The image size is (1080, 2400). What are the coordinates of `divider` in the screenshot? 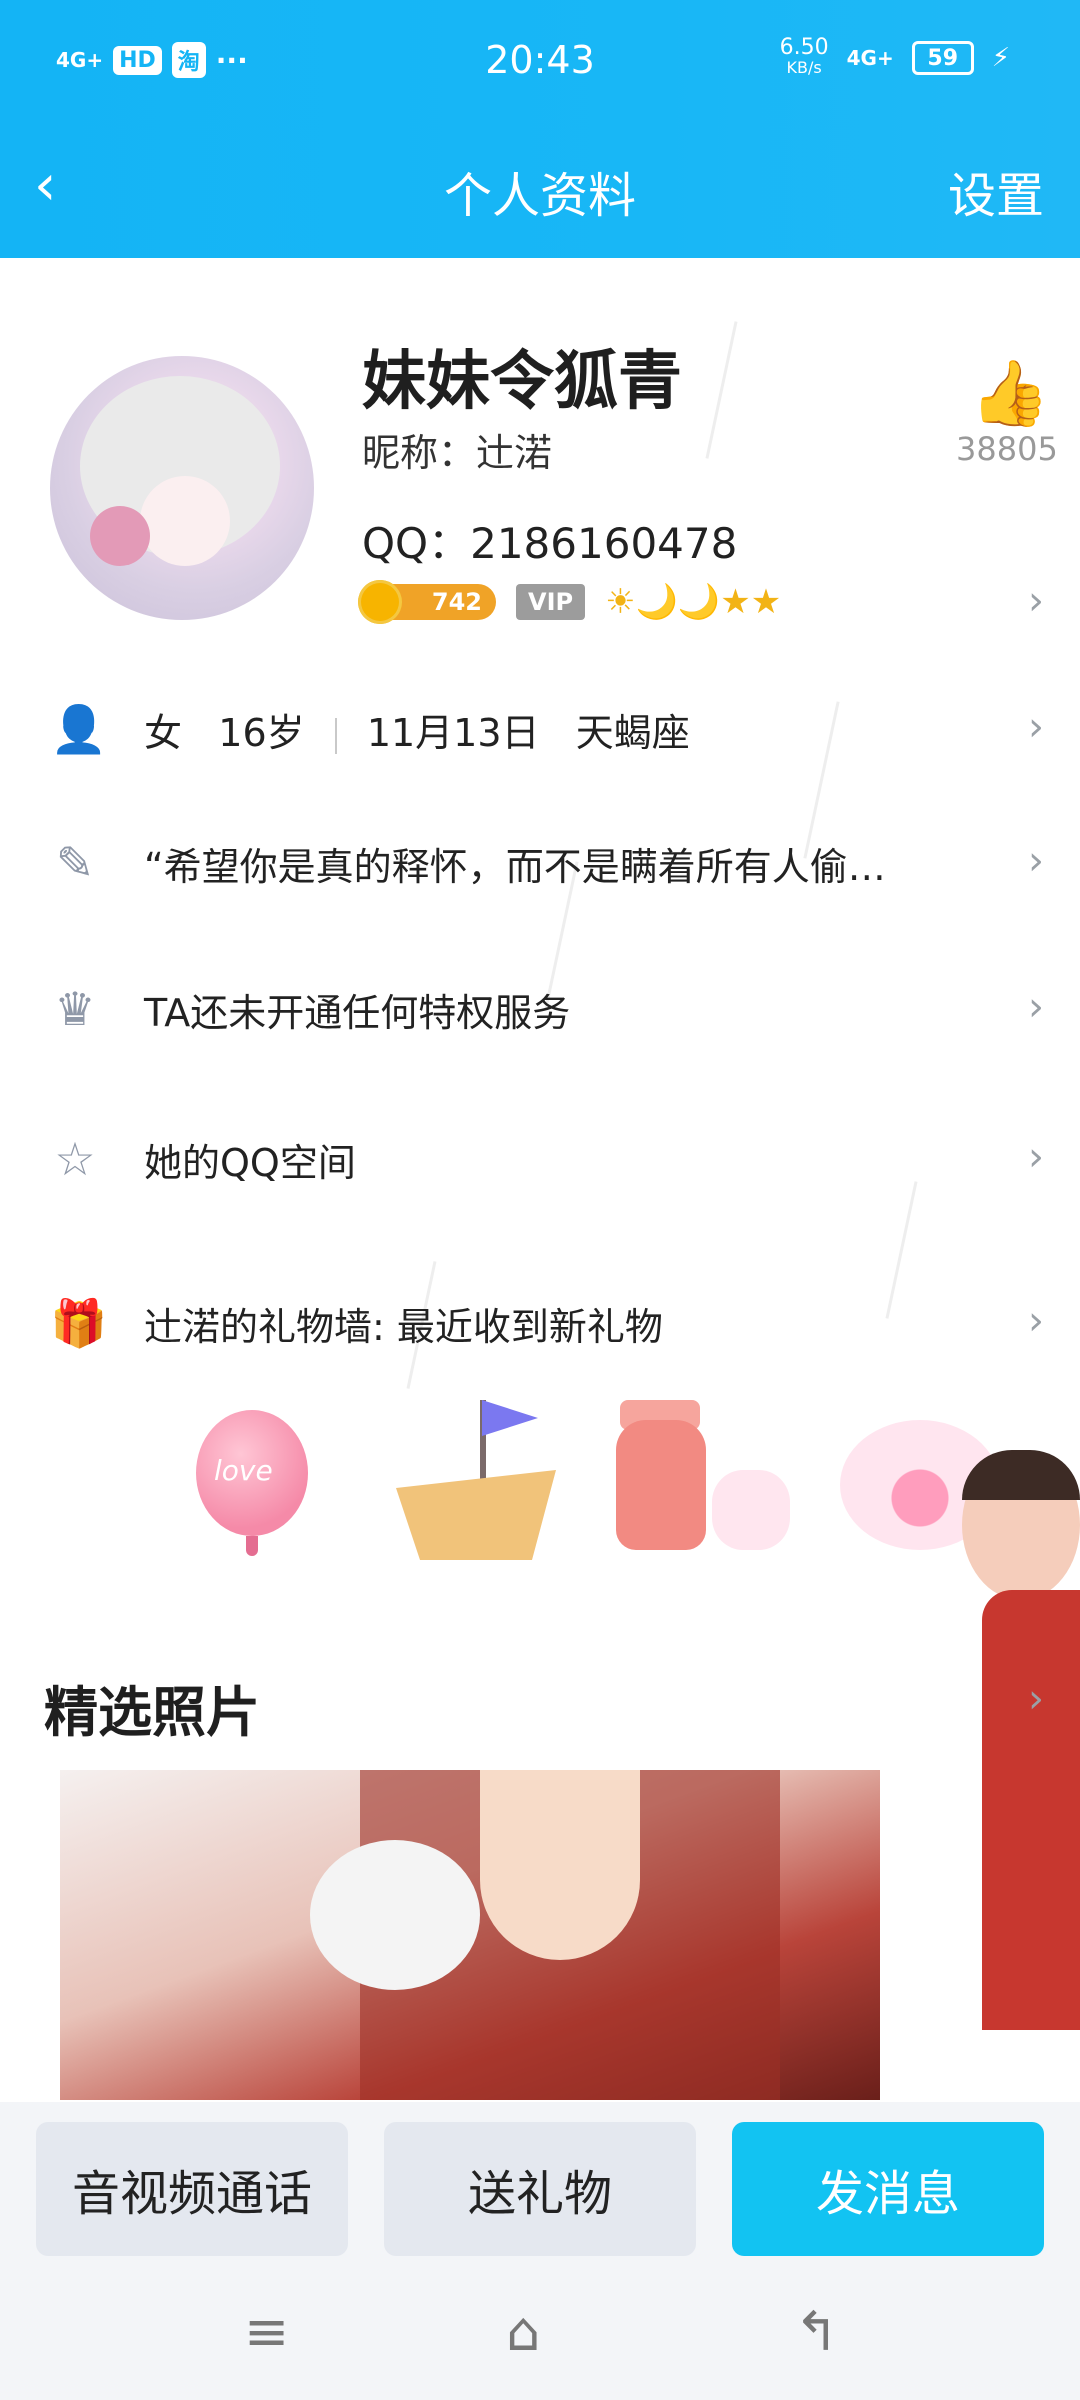 It's located at (335, 735).